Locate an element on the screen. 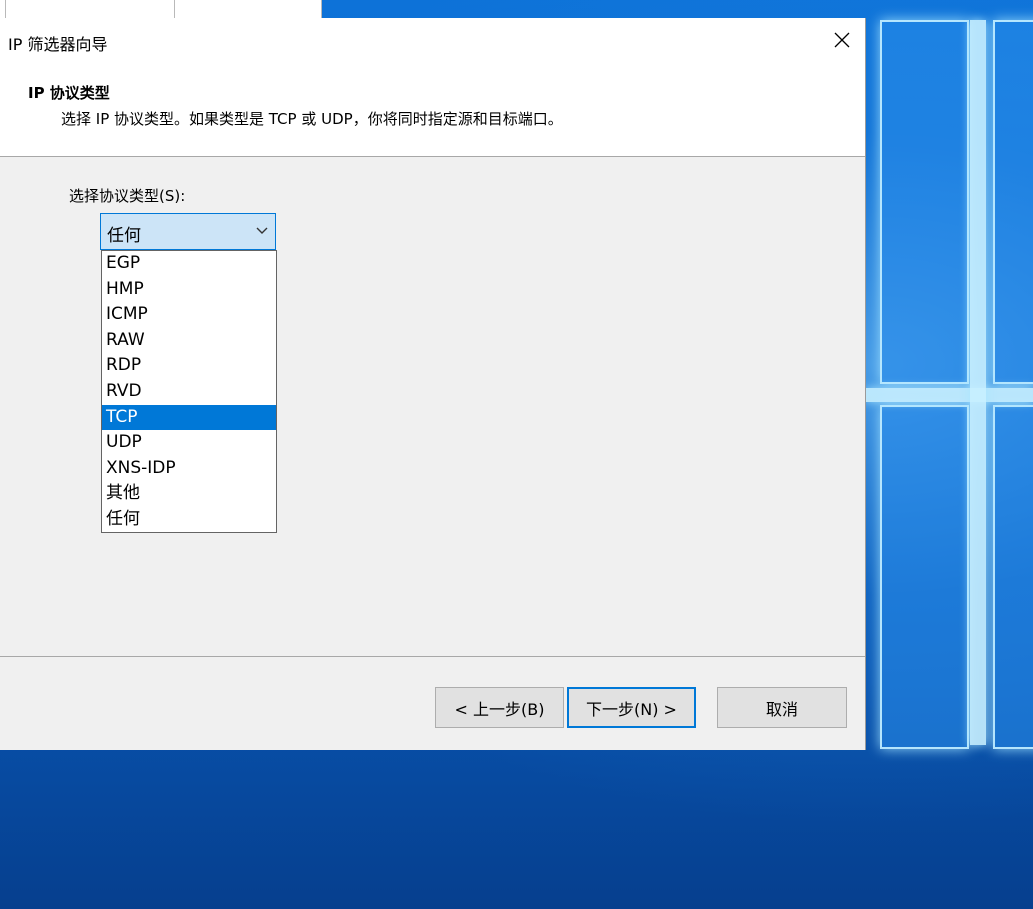  protocol-option: 任何 is located at coordinates (189, 519).